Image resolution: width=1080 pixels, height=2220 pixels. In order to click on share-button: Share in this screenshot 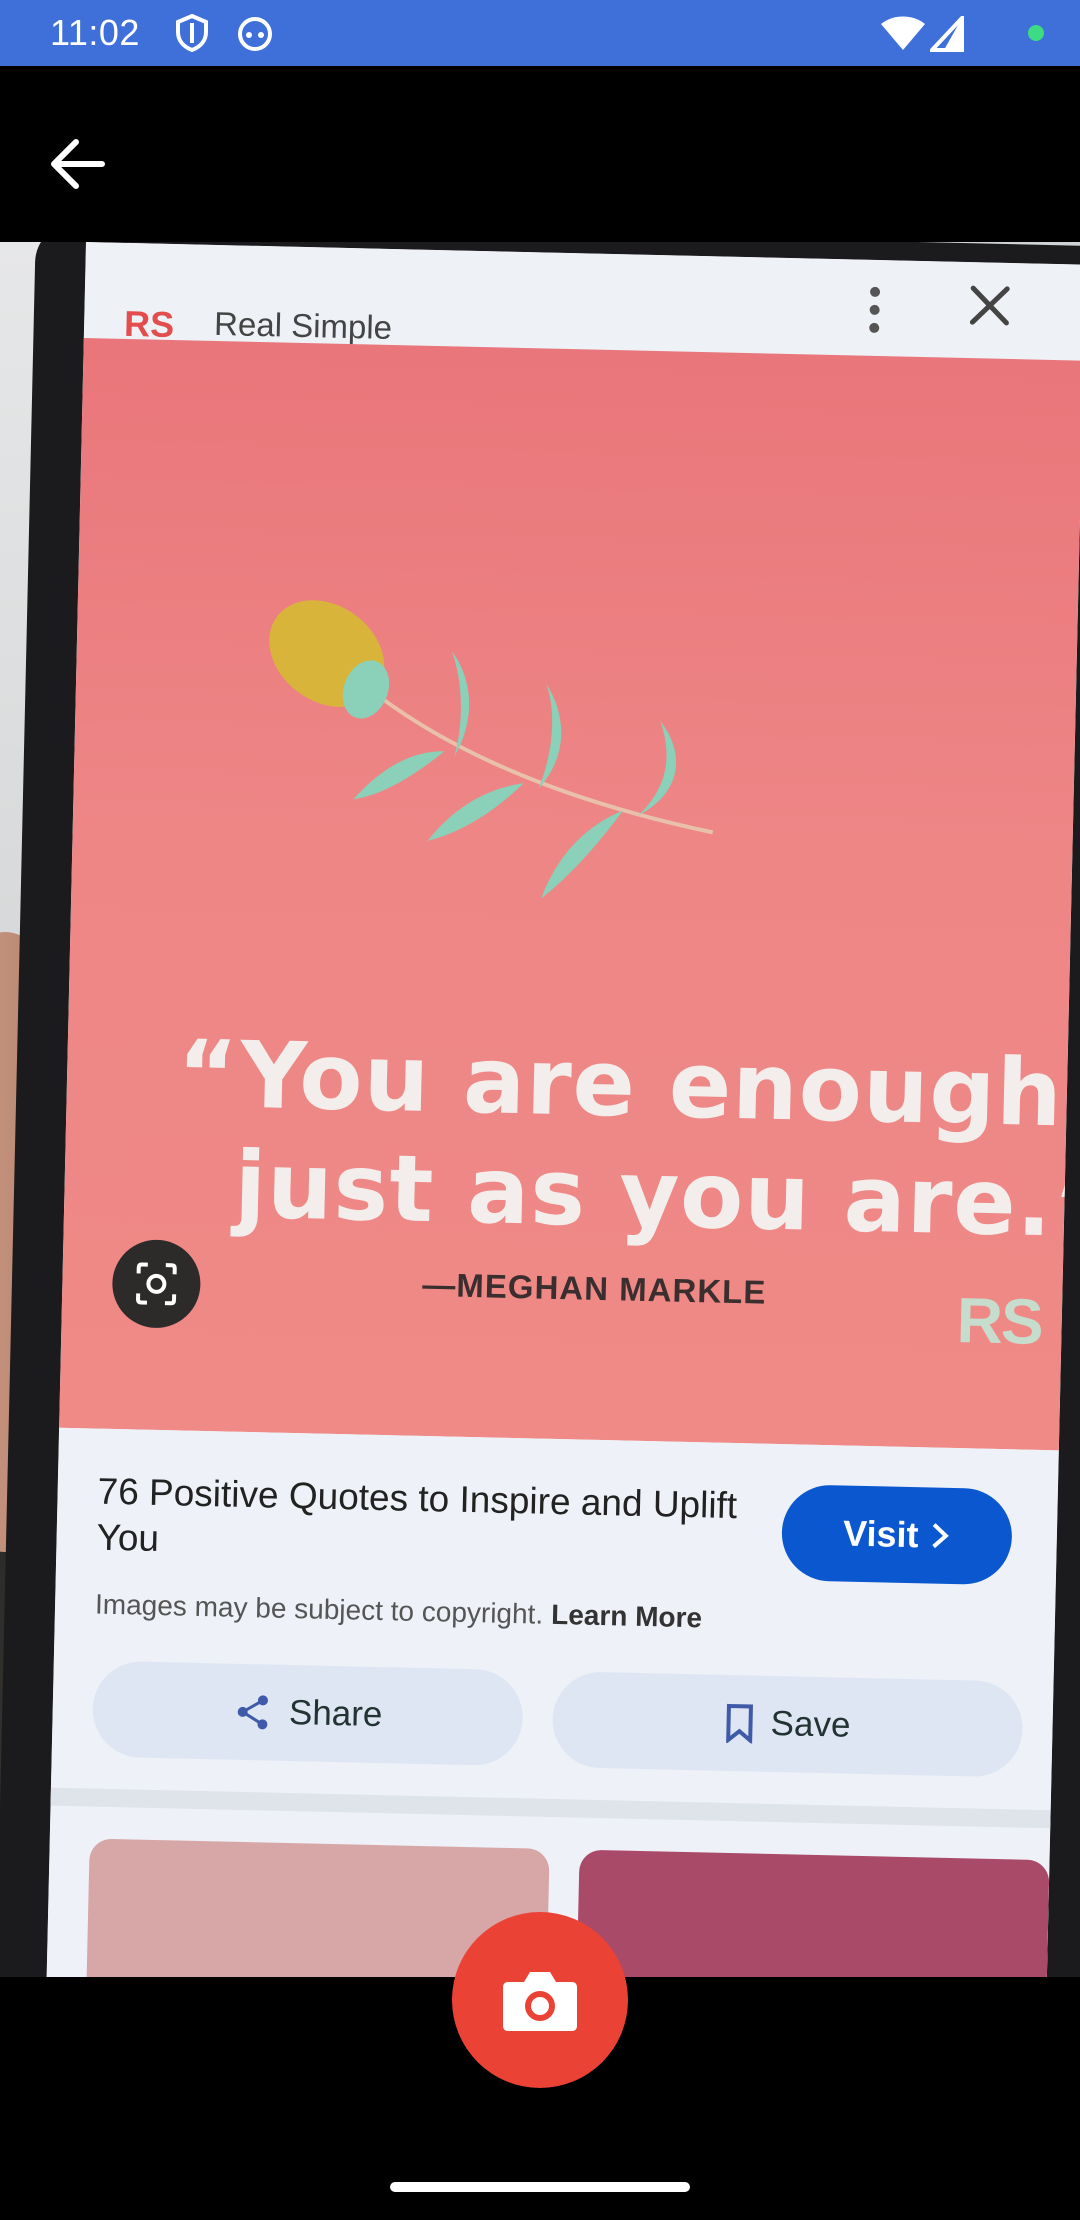, I will do `click(307, 1713)`.